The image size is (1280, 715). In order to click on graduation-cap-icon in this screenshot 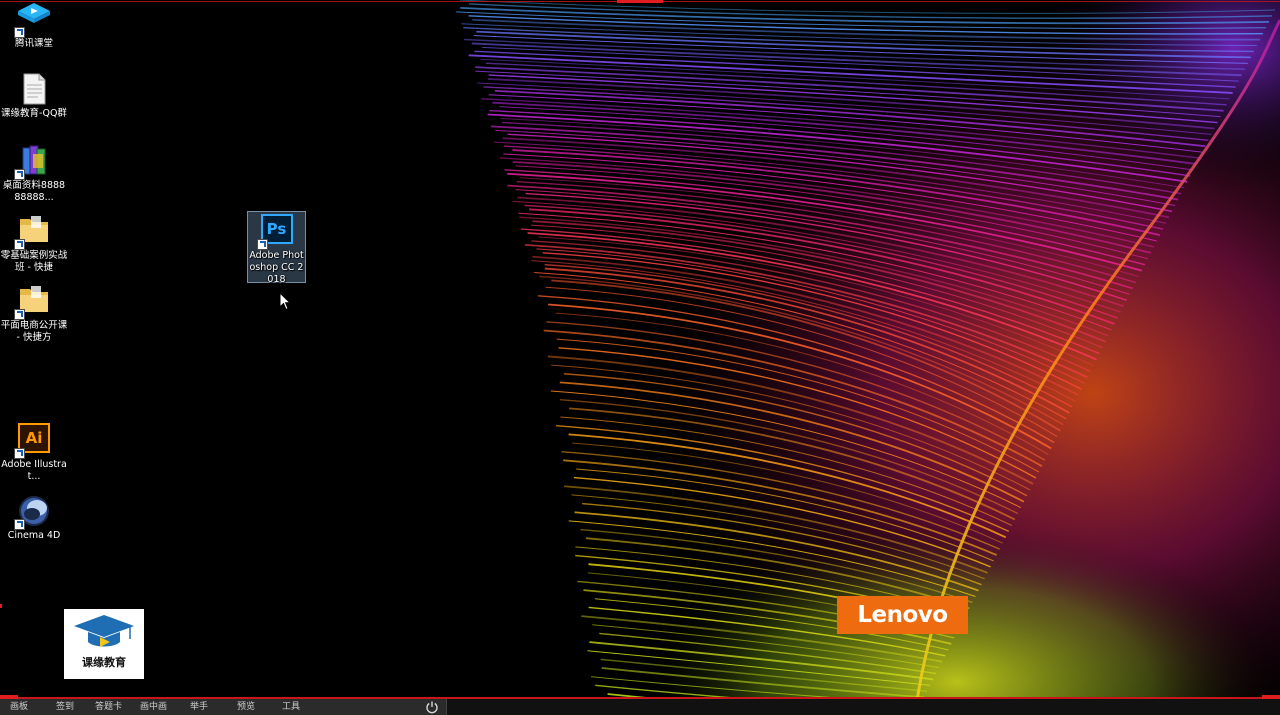, I will do `click(104, 631)`.